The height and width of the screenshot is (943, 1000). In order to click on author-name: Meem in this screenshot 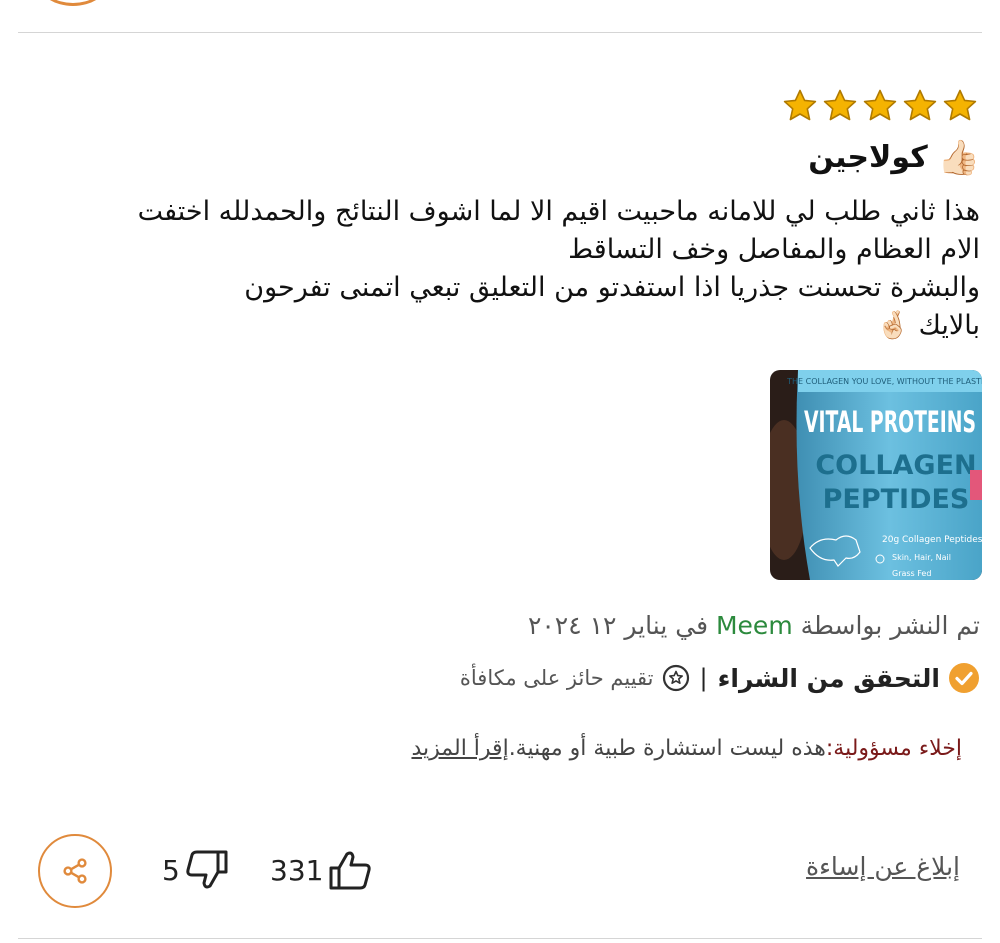, I will do `click(754, 625)`.